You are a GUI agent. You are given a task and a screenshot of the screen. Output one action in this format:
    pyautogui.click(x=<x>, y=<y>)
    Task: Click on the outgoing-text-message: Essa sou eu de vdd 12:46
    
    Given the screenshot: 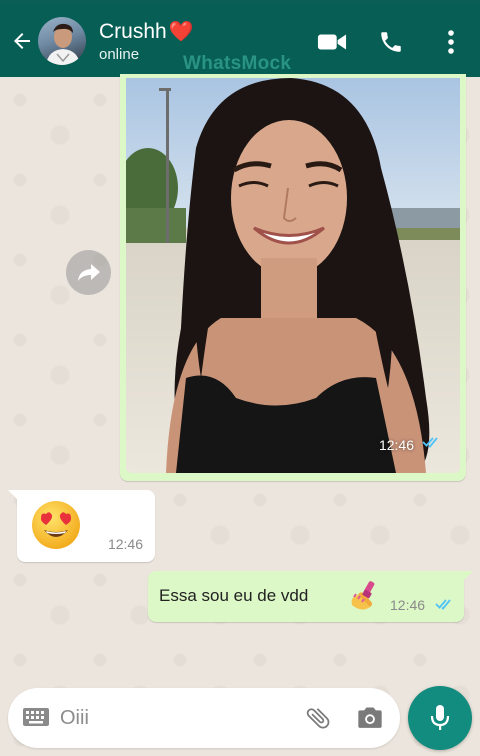 What is the action you would take?
    pyautogui.click(x=310, y=596)
    